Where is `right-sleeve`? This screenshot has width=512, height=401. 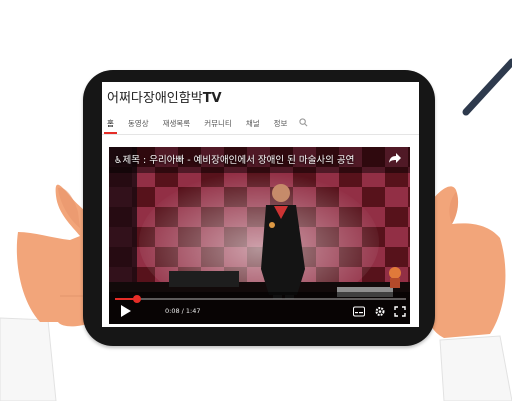 right-sleeve is located at coordinates (475, 368).